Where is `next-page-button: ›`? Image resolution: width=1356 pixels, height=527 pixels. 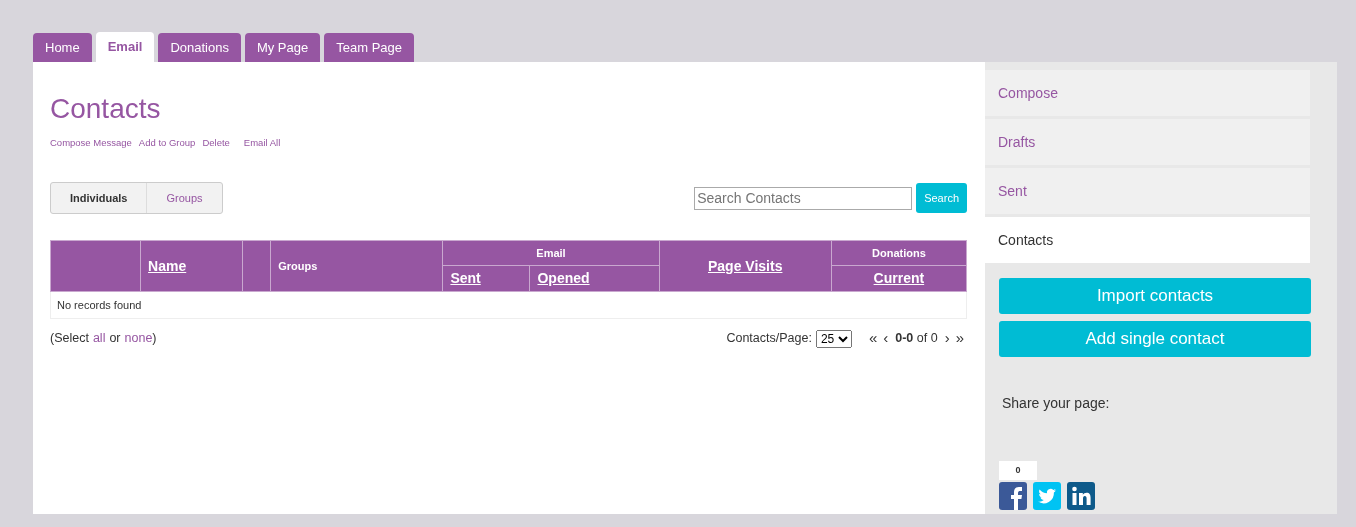
next-page-button: › is located at coordinates (947, 338).